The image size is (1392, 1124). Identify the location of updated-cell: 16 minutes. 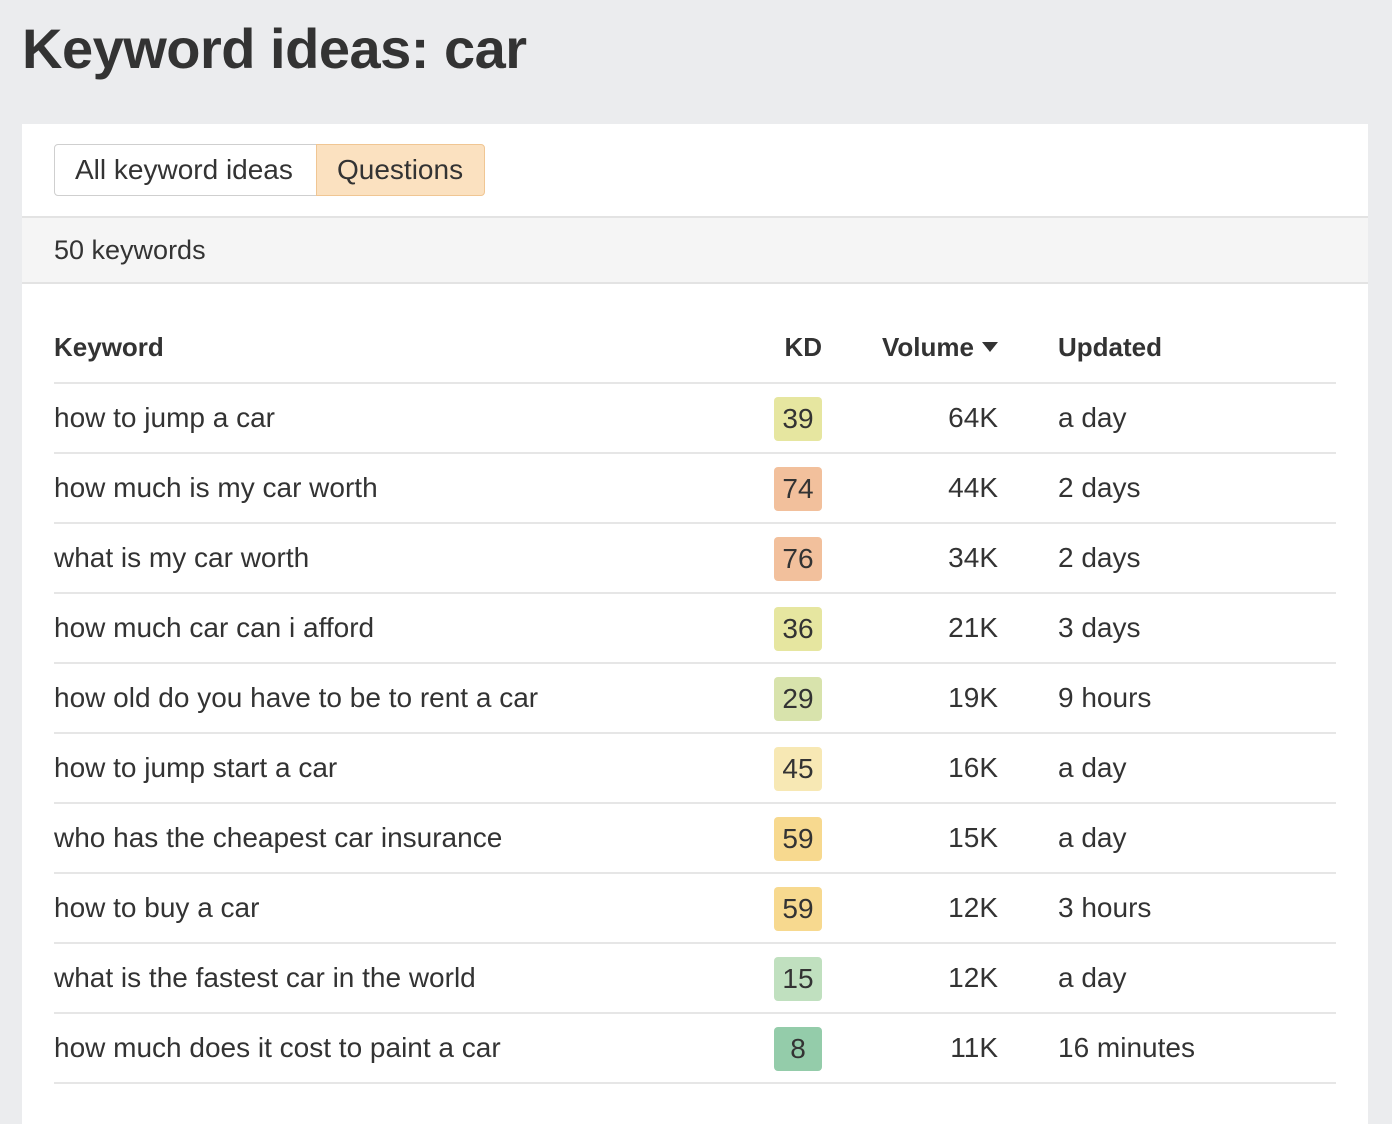
(1126, 1047).